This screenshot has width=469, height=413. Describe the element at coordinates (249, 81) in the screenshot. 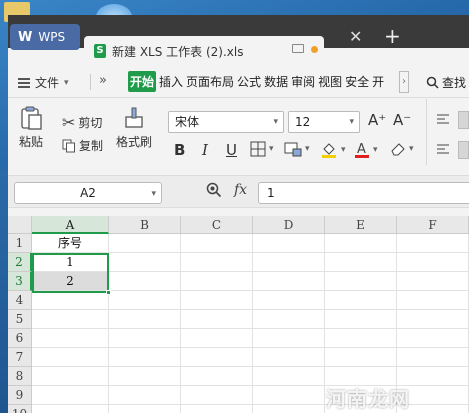

I see `tab-formulas: 公式` at that location.